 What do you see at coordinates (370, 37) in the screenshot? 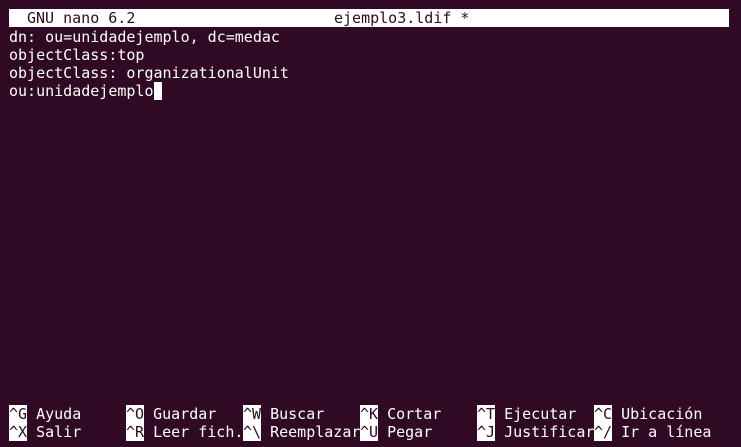
I see `editor-line: dn: ou=unidadejemplo, dc=medac` at bounding box center [370, 37].